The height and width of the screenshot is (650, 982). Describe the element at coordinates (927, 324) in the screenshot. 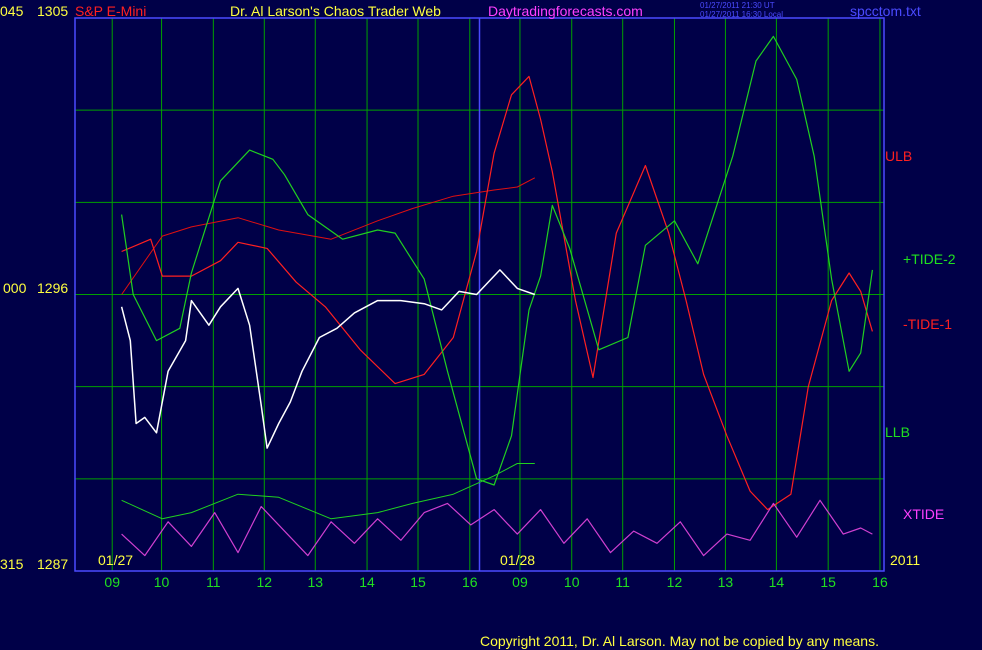

I see `legend-tide1: -TIDE-1` at that location.